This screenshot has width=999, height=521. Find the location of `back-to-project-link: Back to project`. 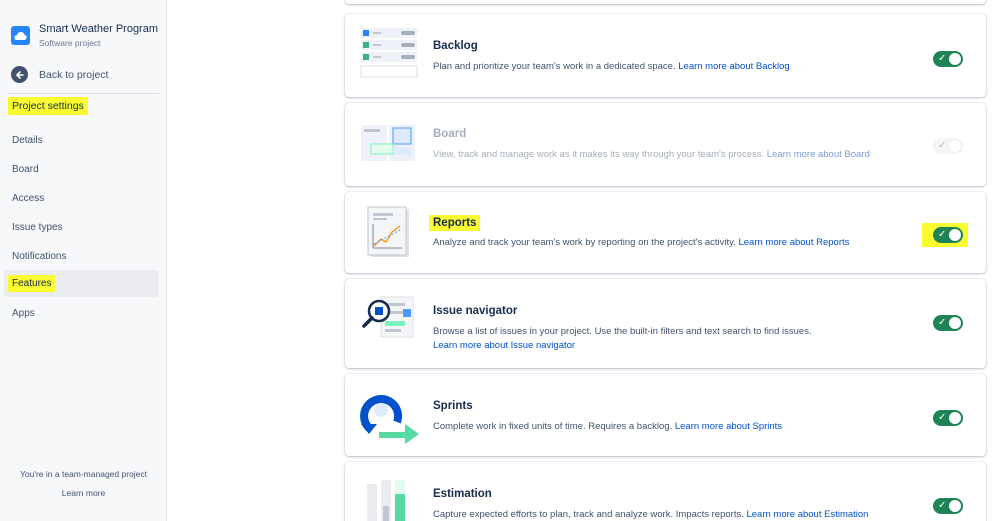

back-to-project-link: Back to project is located at coordinates (59, 74).